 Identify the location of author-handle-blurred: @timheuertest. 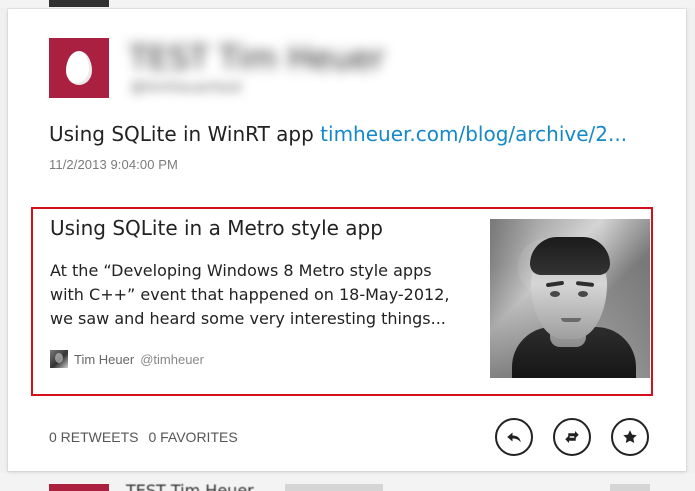
(186, 87).